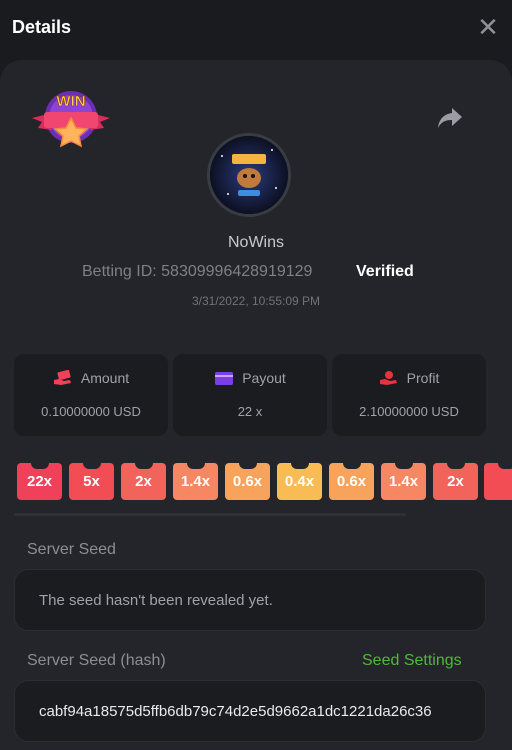 The height and width of the screenshot is (750, 512). Describe the element at coordinates (423, 378) in the screenshot. I see `profit-label: Profit` at that location.